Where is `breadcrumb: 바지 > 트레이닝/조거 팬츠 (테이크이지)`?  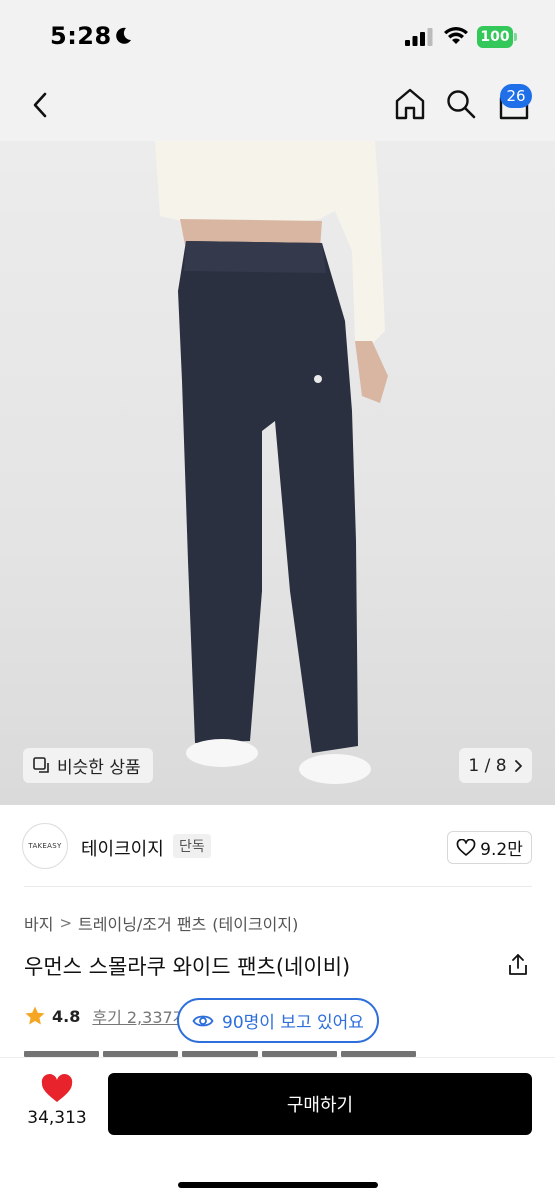
breadcrumb: 바지 > 트레이닝/조거 팬츠 (테이크이지) is located at coordinates (161, 923).